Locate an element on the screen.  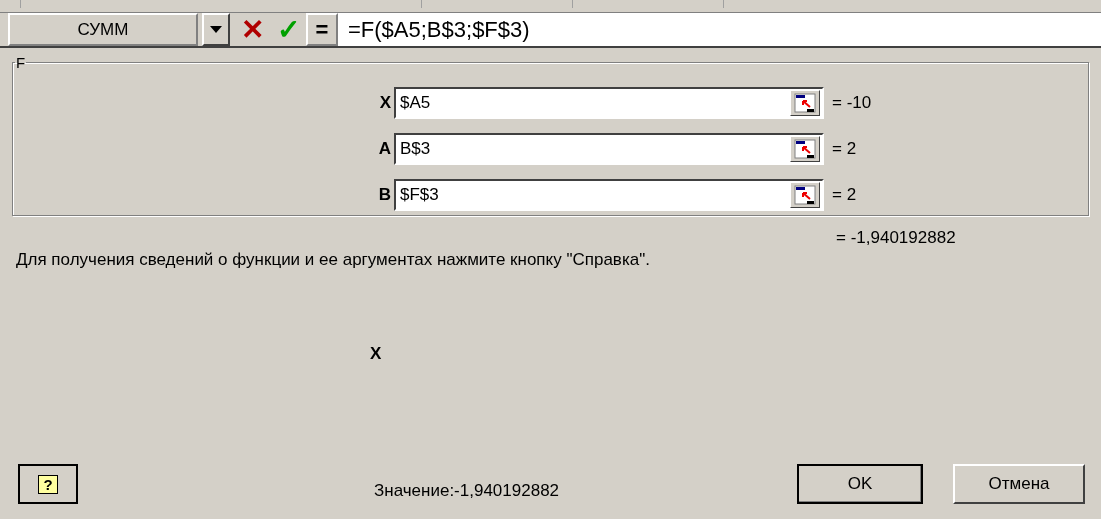
caret-icon is located at coordinates (216, 29).